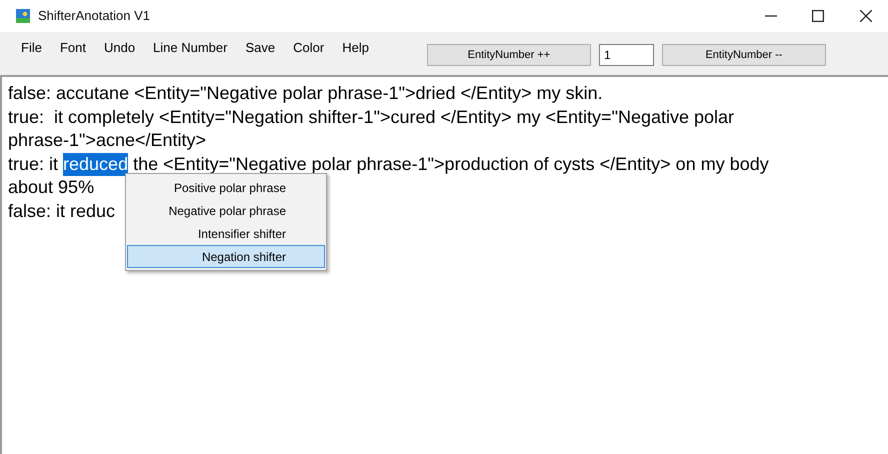 Image resolution: width=888 pixels, height=454 pixels. Describe the element at coordinates (226, 210) in the screenshot. I see `context-menu-item: Negative polar phrase` at that location.